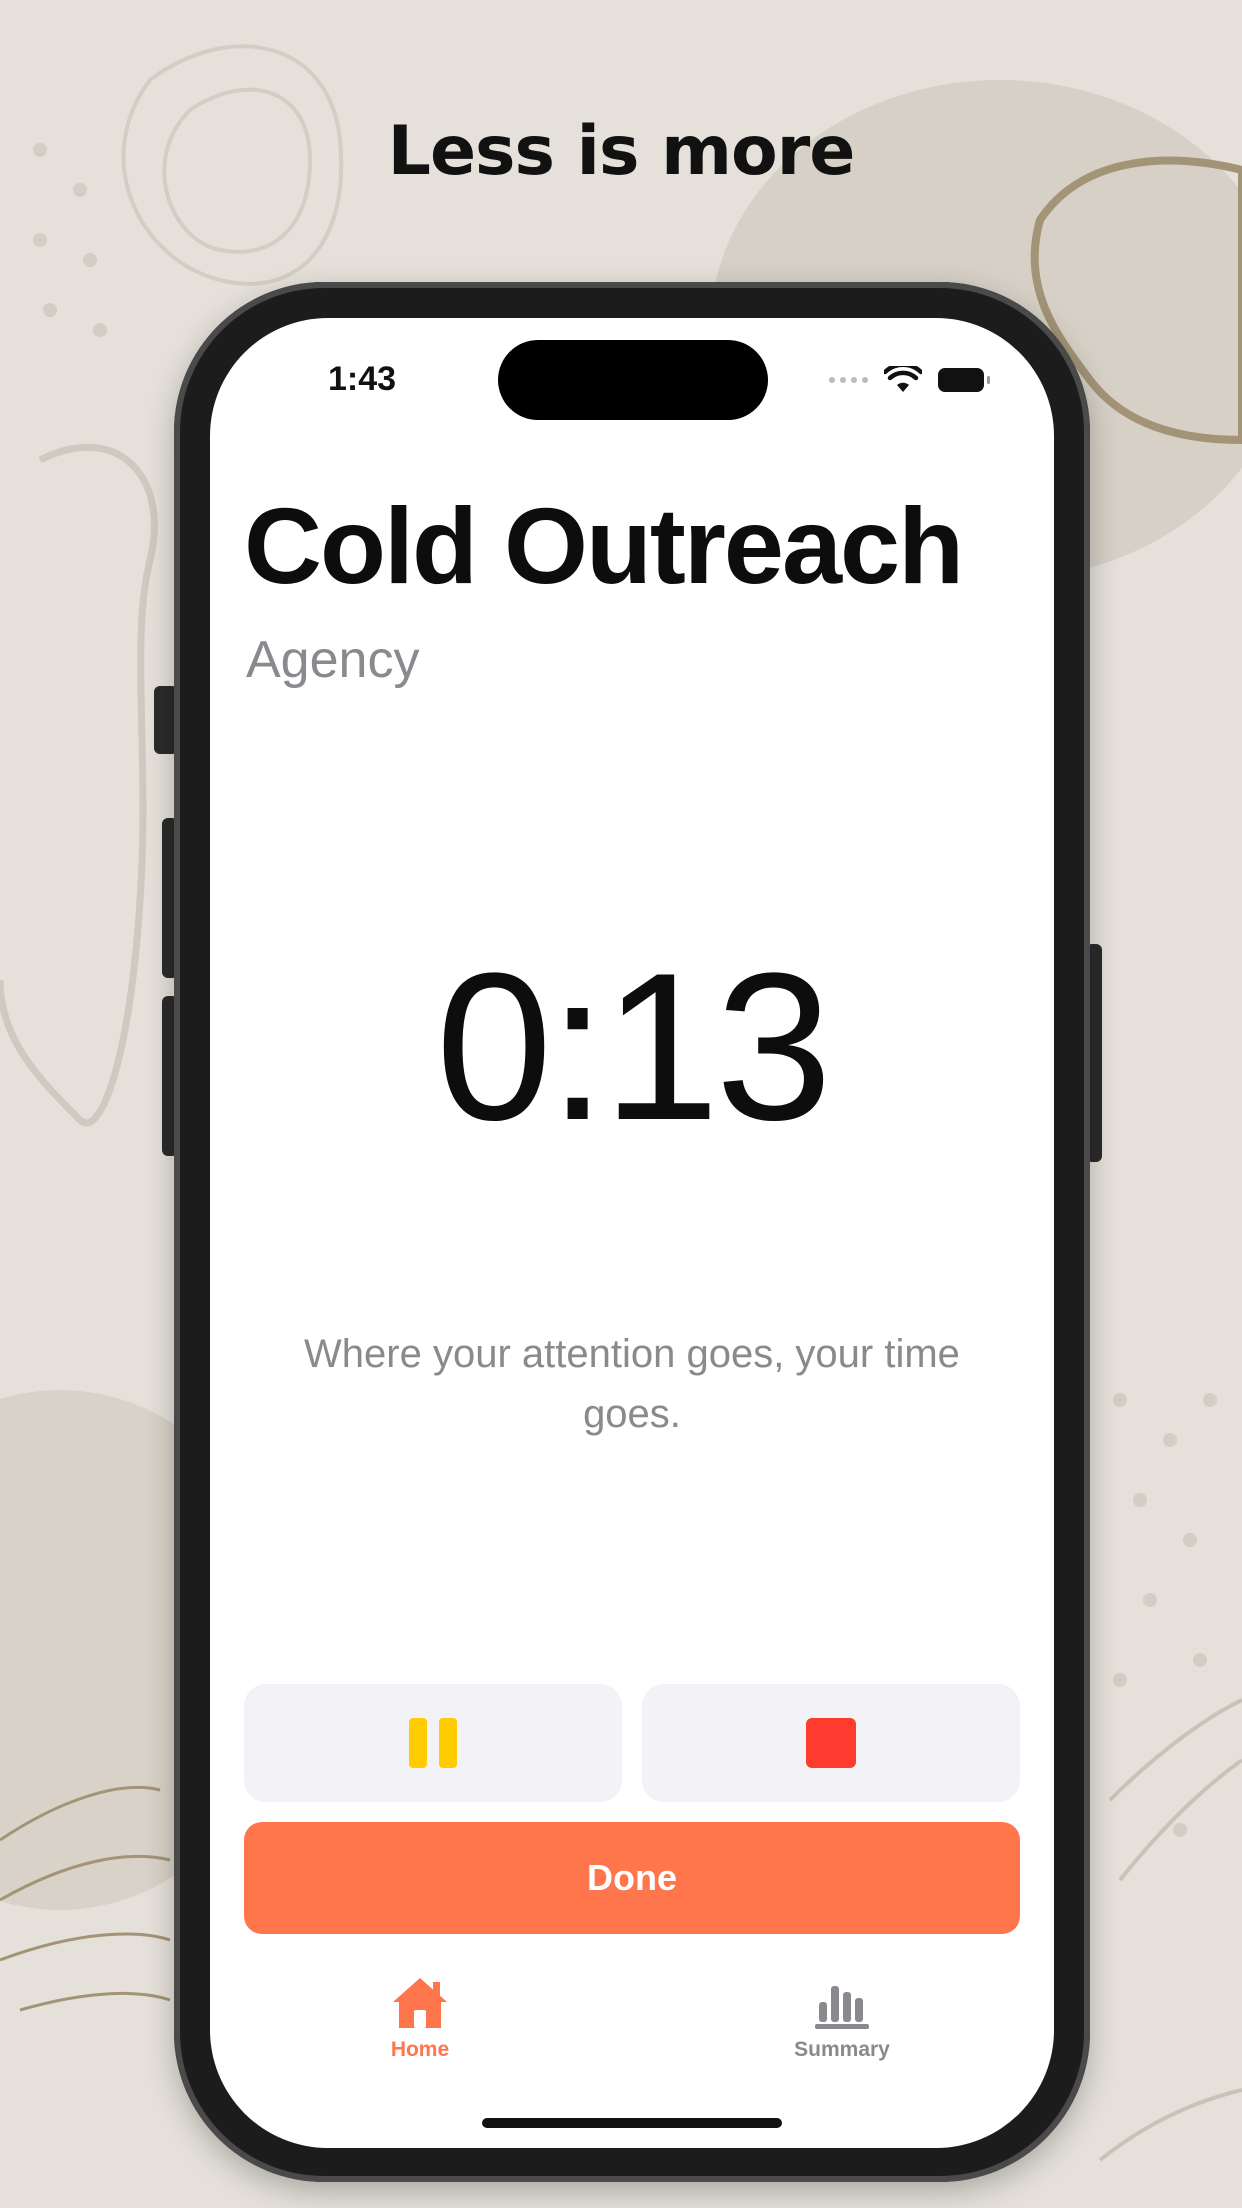 Image resolution: width=1242 pixels, height=2208 pixels. I want to click on pause-icon, so click(433, 1743).